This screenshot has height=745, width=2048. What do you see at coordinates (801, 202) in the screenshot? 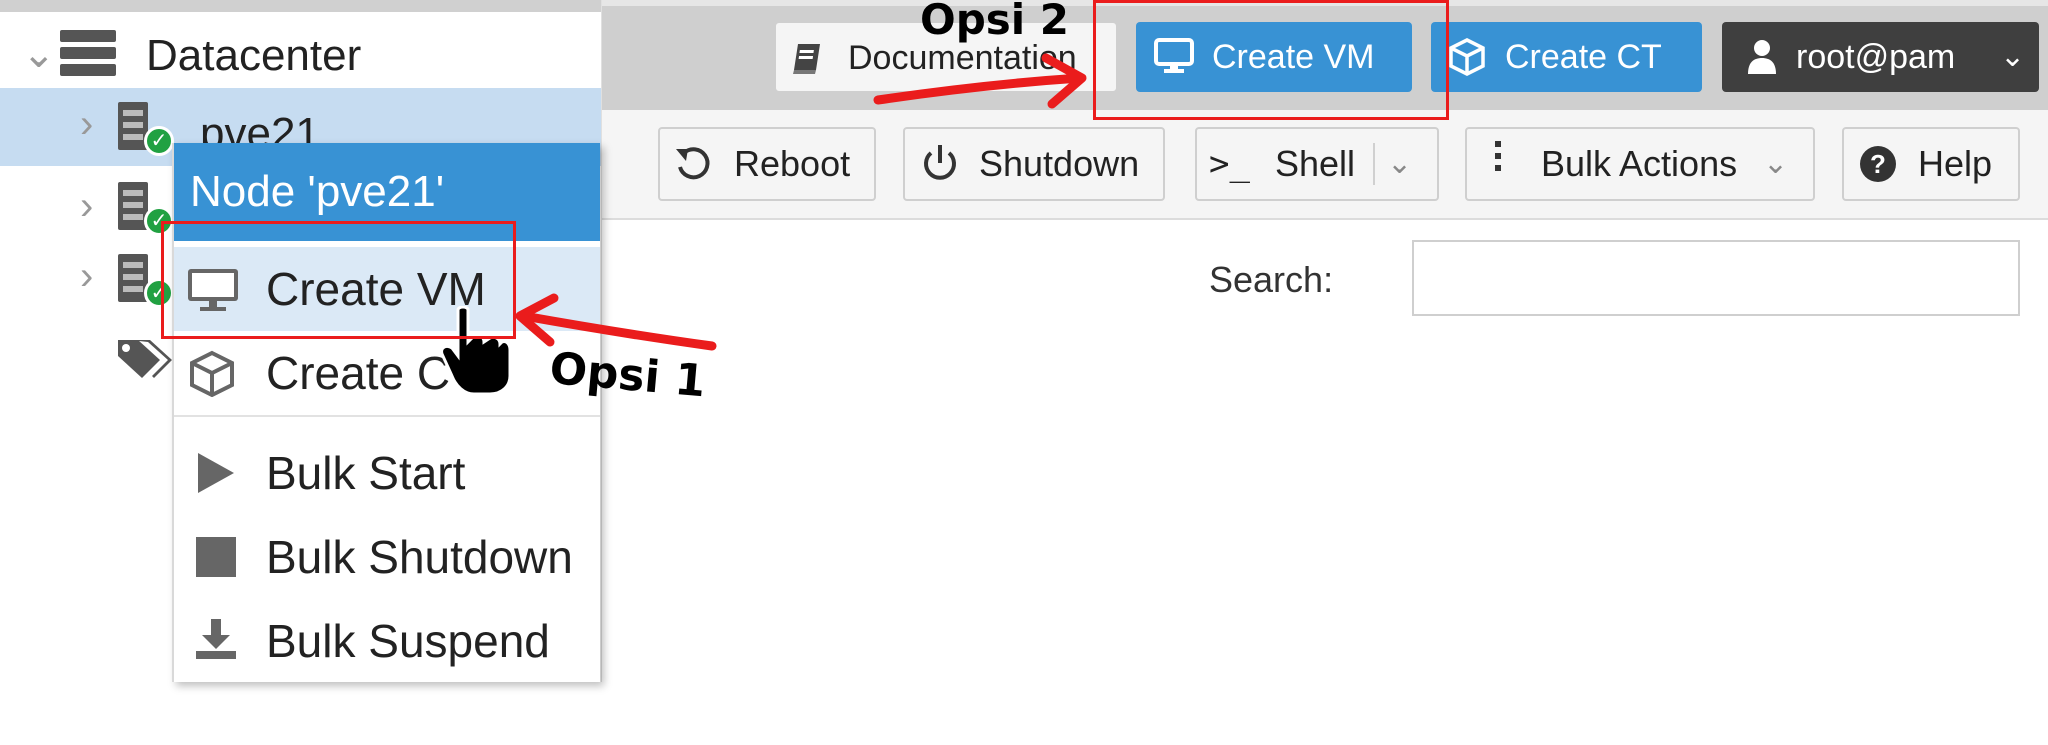
I see `annotation-arrows` at bounding box center [801, 202].